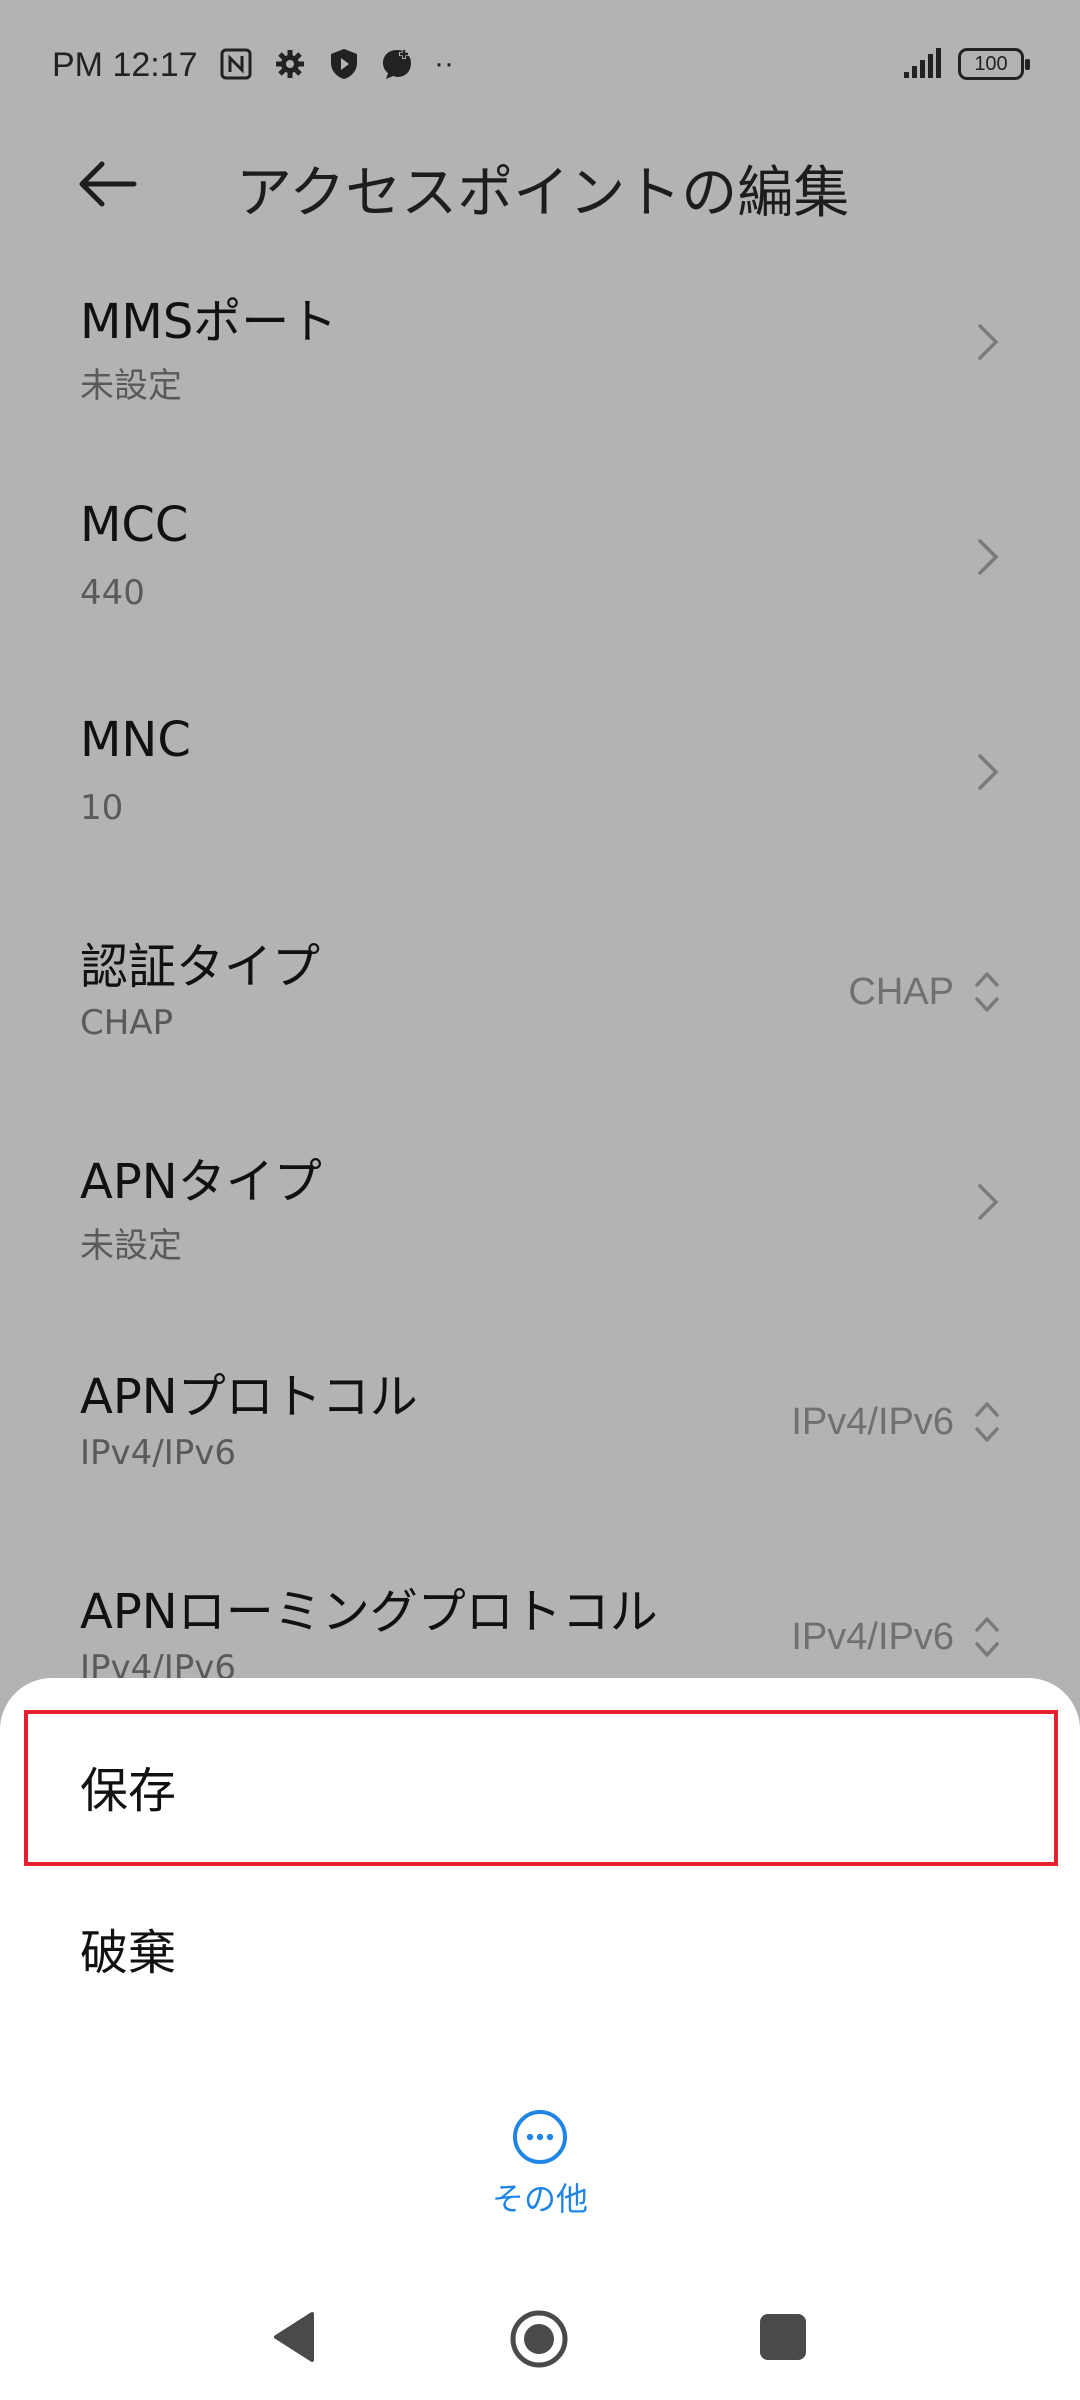 This screenshot has width=1080, height=2400. I want to click on setting-value: IPv4/IPv6, so click(158, 1453).